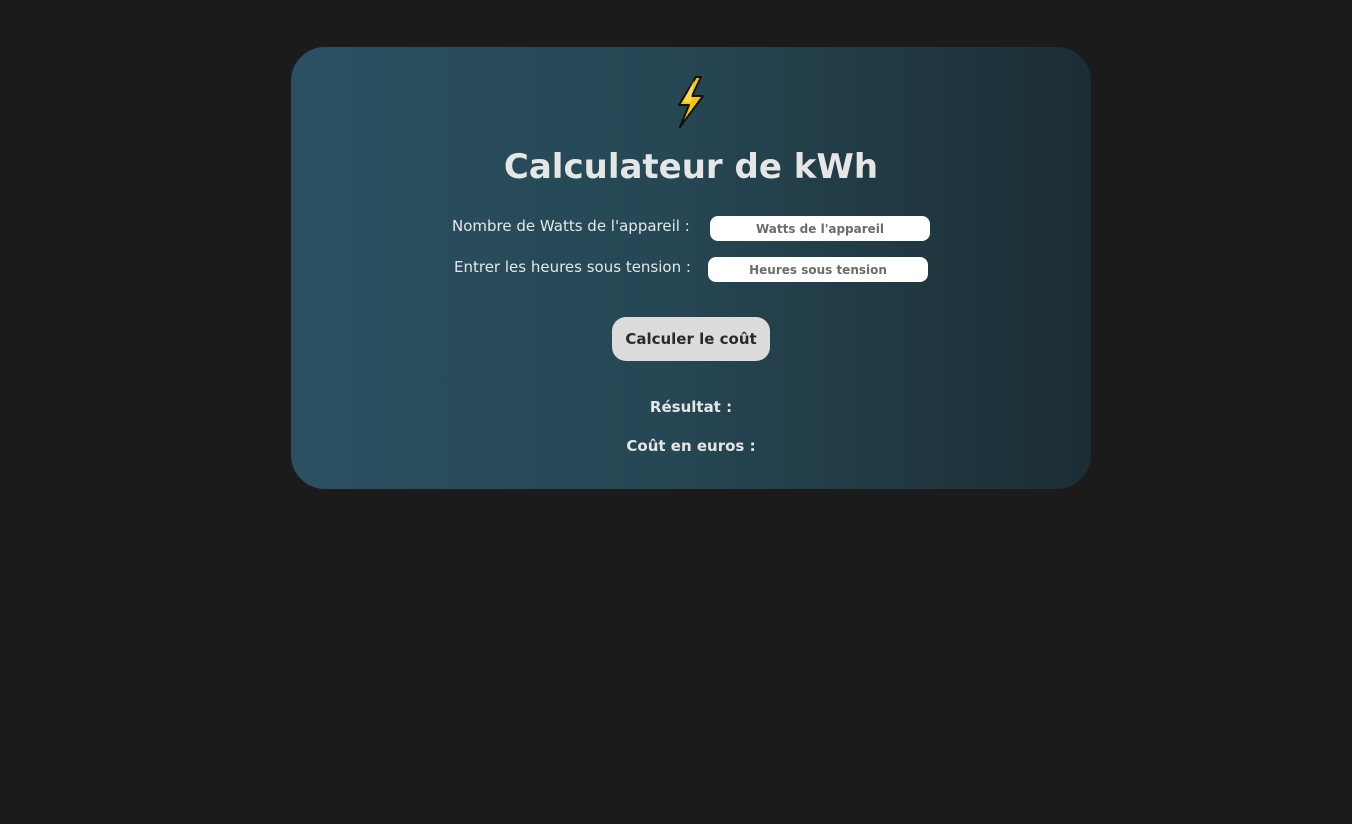  Describe the element at coordinates (691, 407) in the screenshot. I see `result-label: Résultat :` at that location.